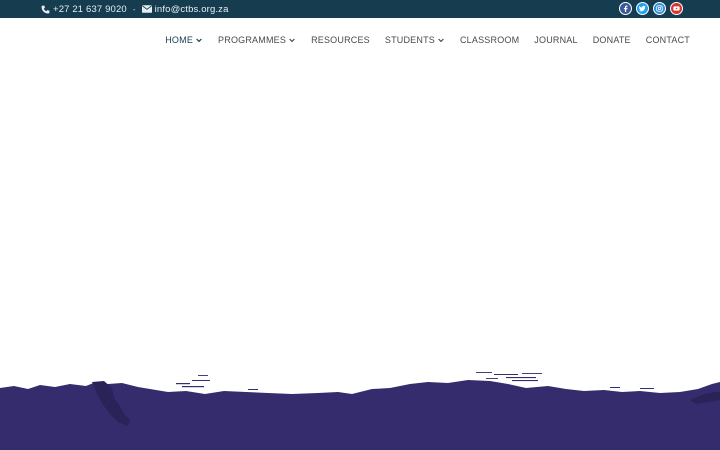 The height and width of the screenshot is (450, 720). Describe the element at coordinates (179, 40) in the screenshot. I see `nav-item-label: HOME` at that location.